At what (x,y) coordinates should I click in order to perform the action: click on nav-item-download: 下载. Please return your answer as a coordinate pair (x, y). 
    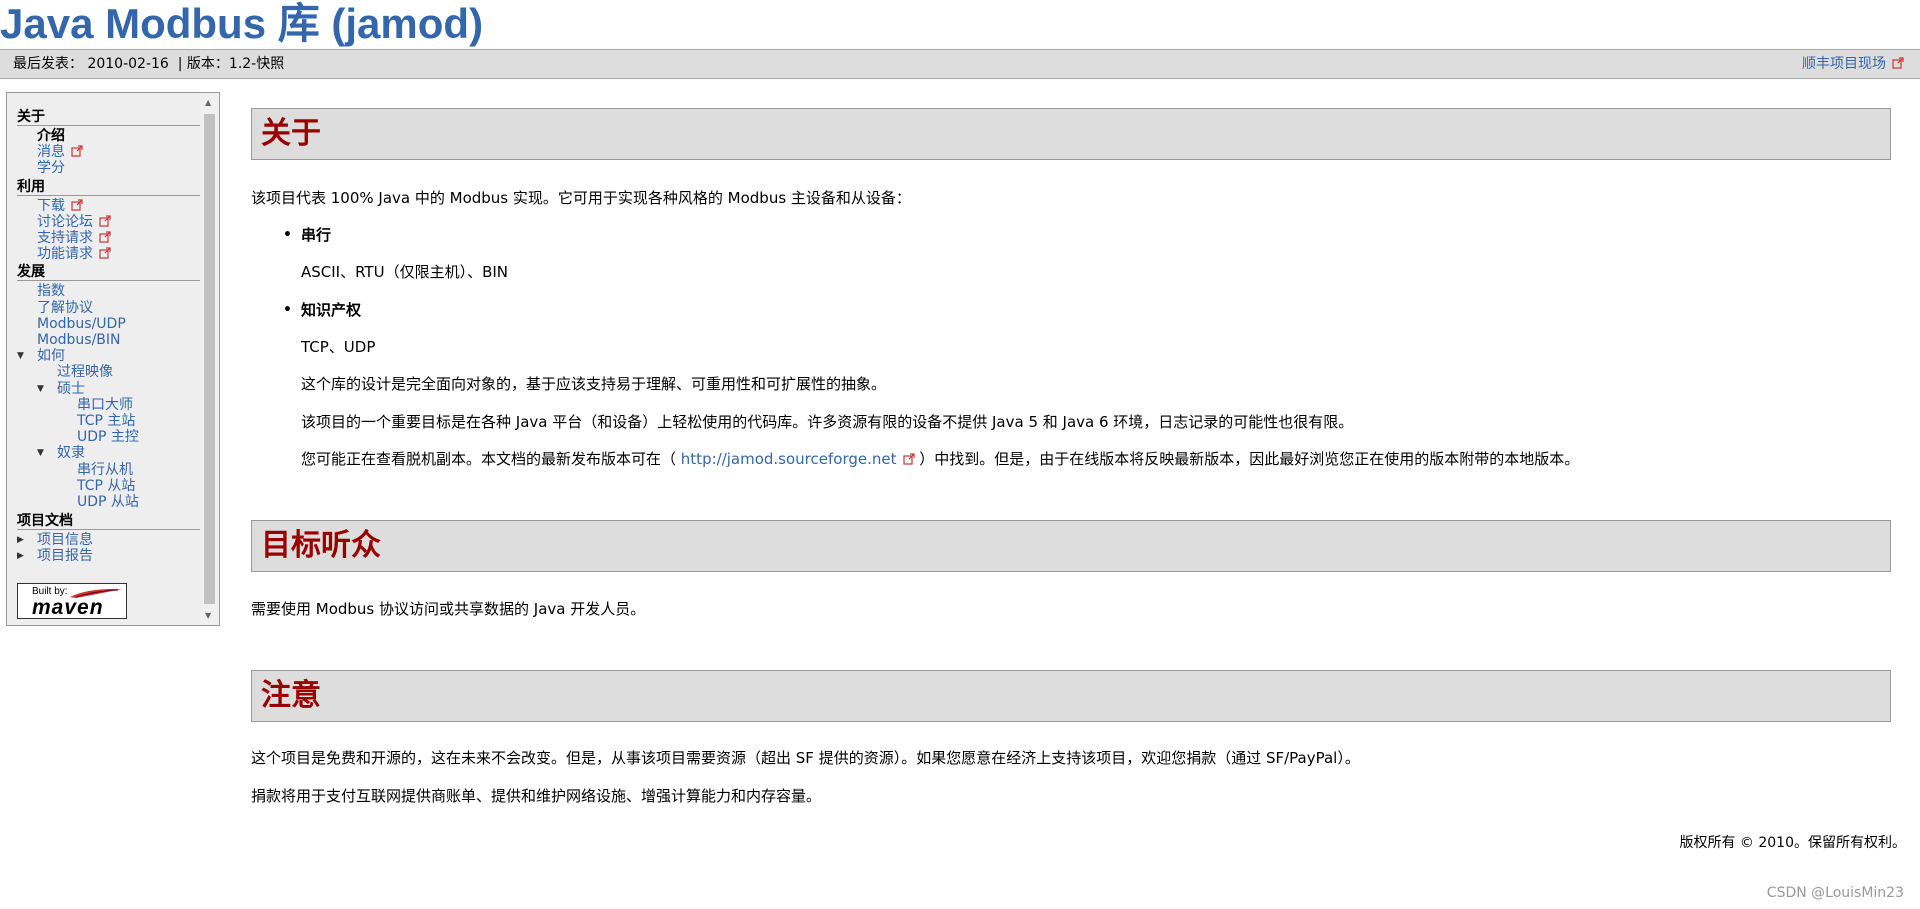
    Looking at the image, I should click on (51, 206).